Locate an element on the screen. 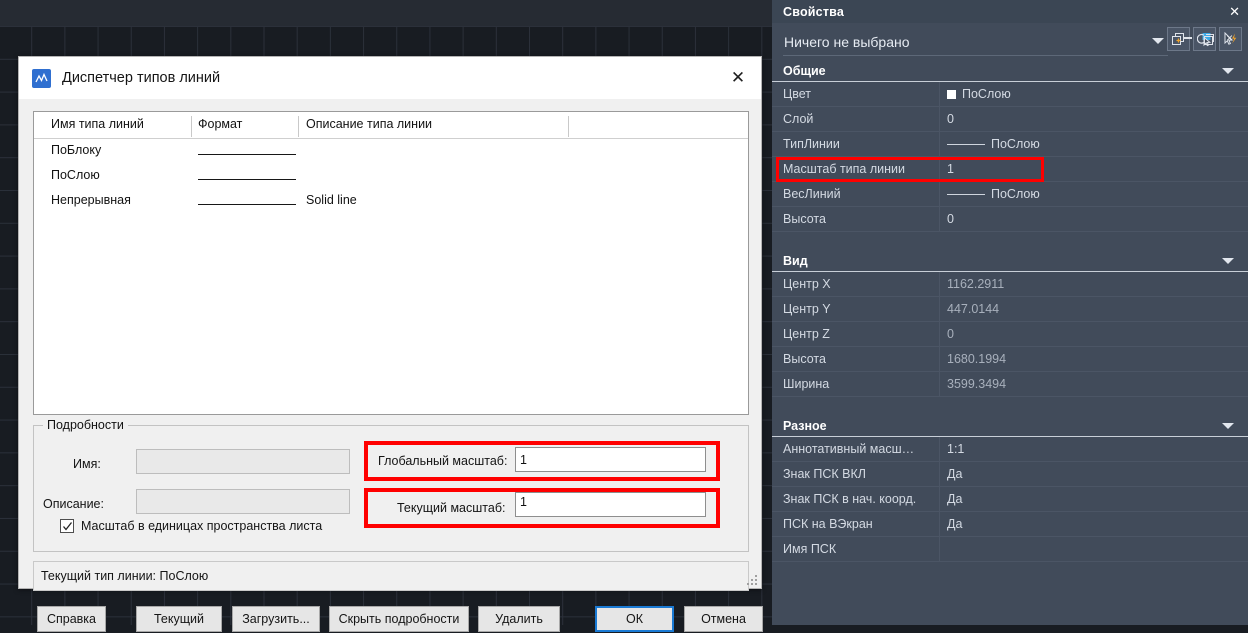 The width and height of the screenshot is (1248, 633). properties-close-button: ✕ is located at coordinates (1234, 11).